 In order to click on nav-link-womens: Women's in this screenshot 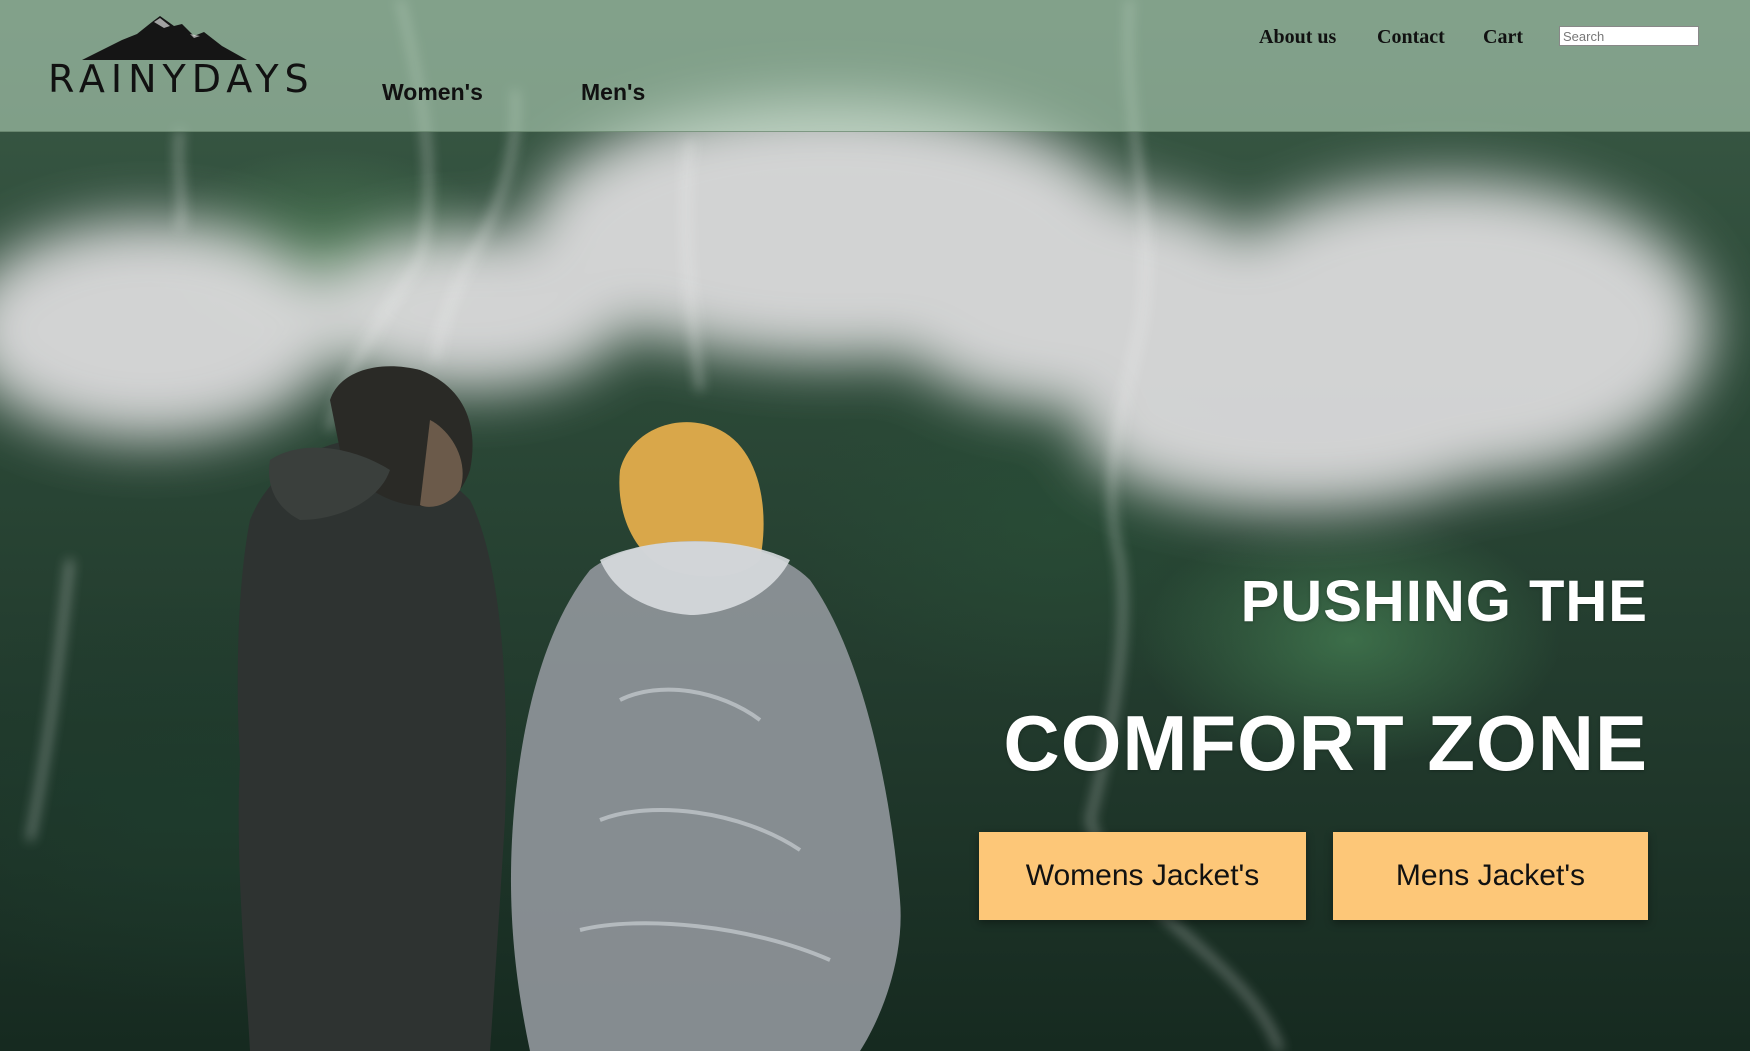, I will do `click(432, 92)`.